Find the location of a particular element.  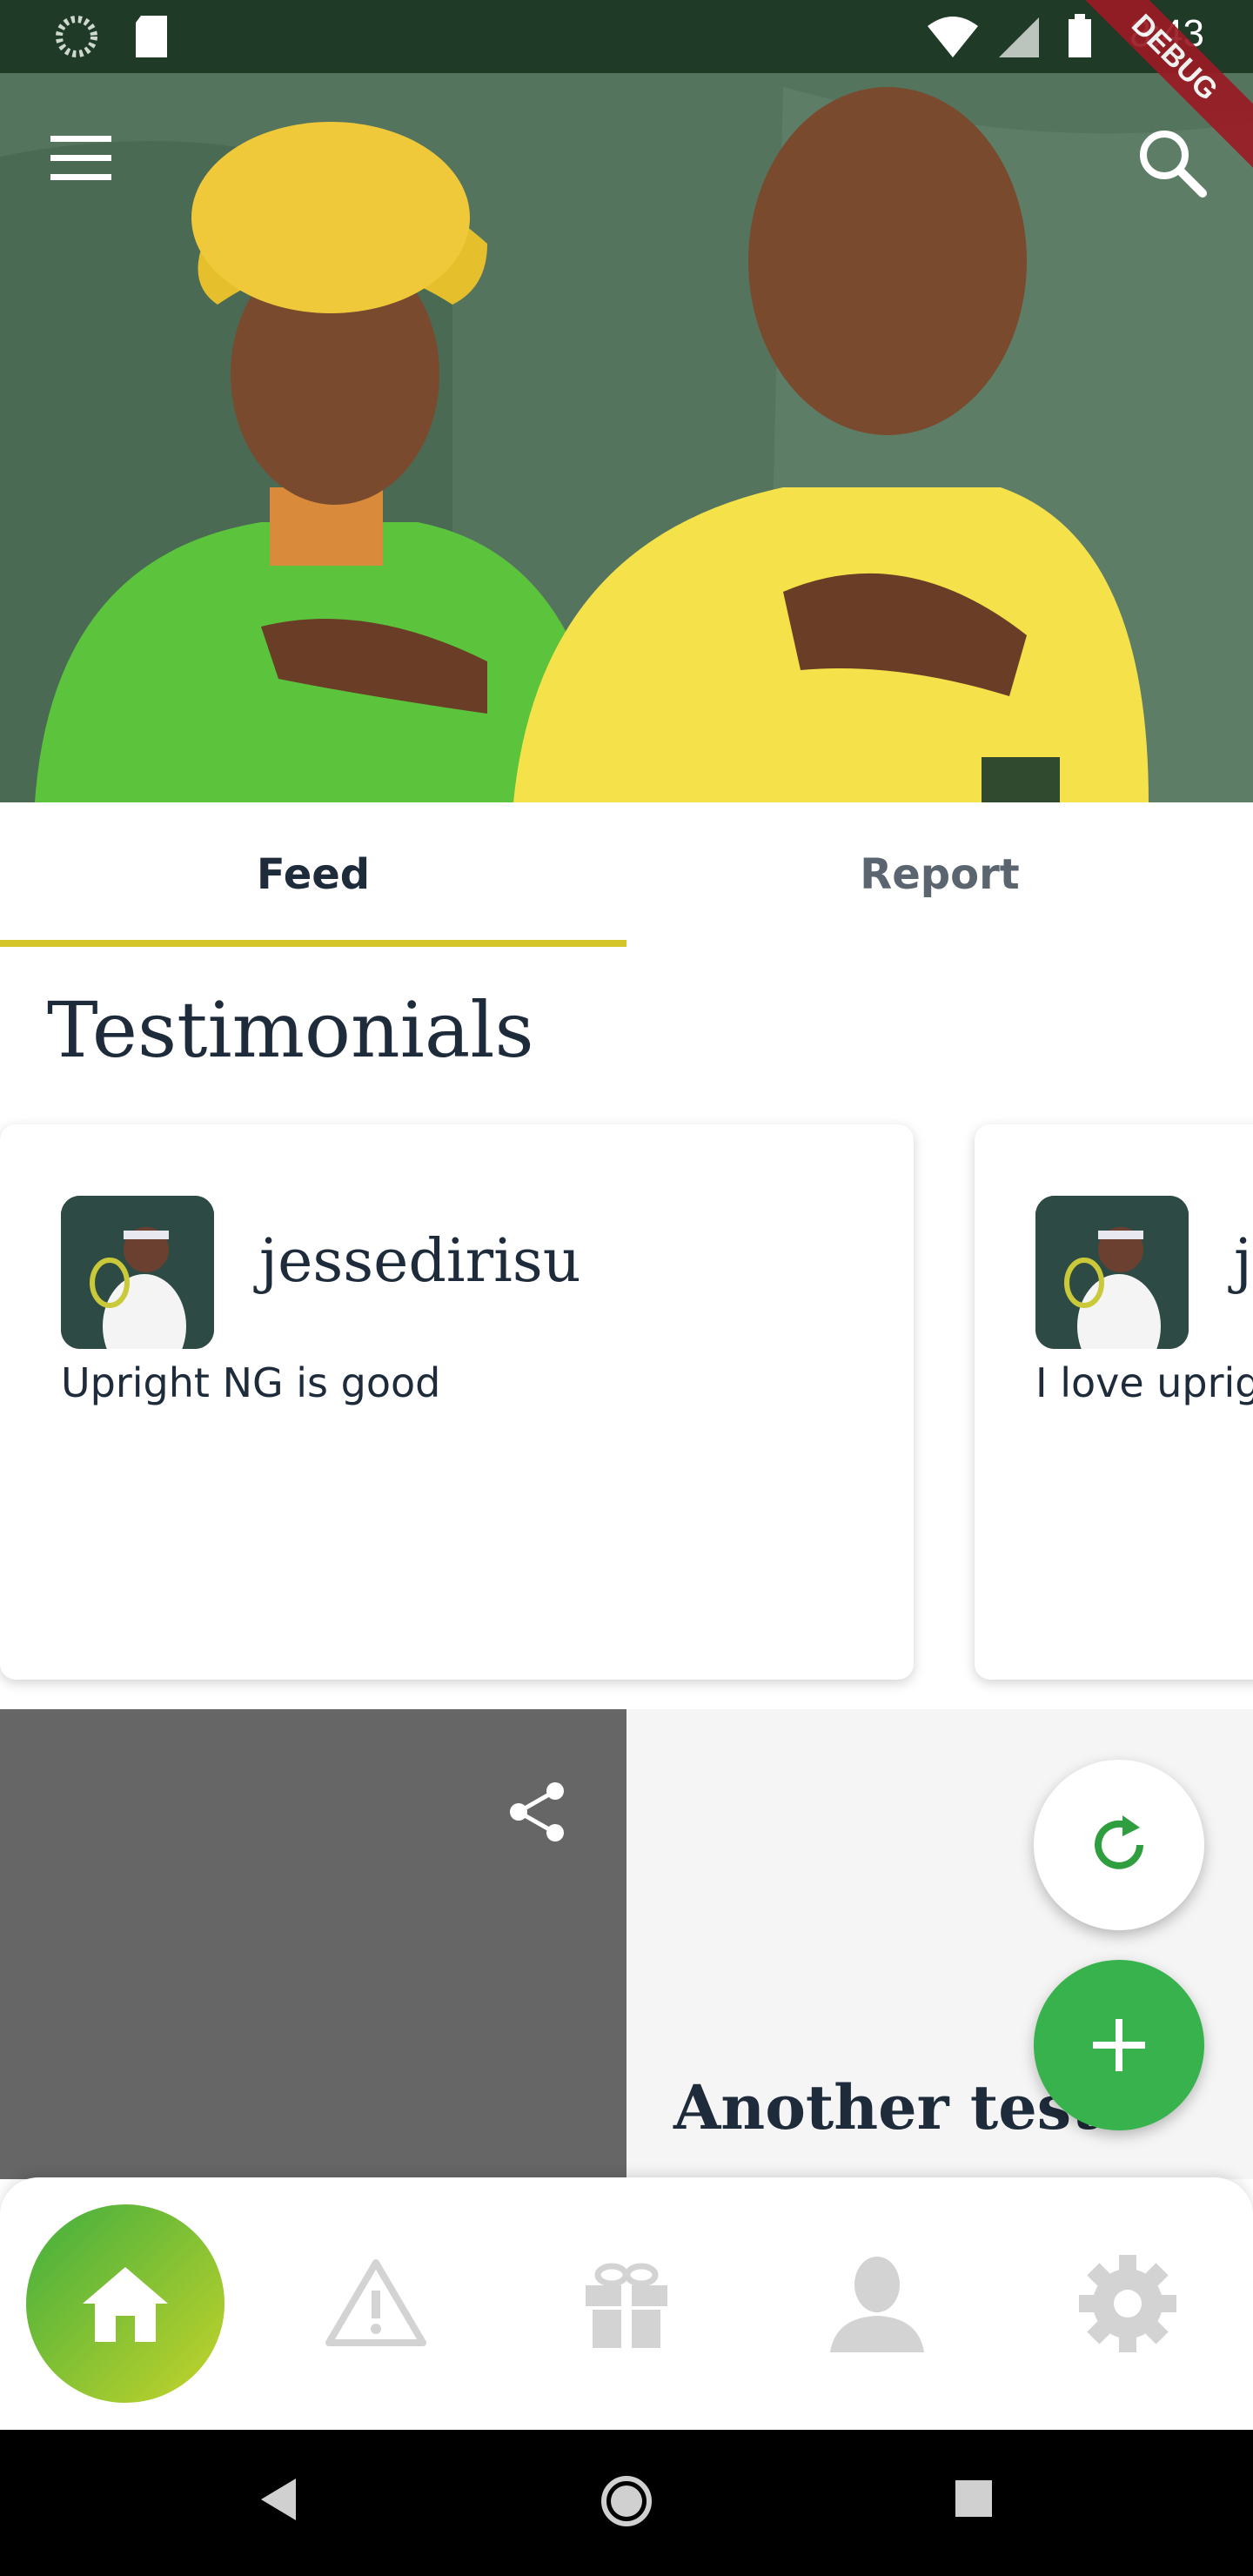

tab-indicator is located at coordinates (313, 943).